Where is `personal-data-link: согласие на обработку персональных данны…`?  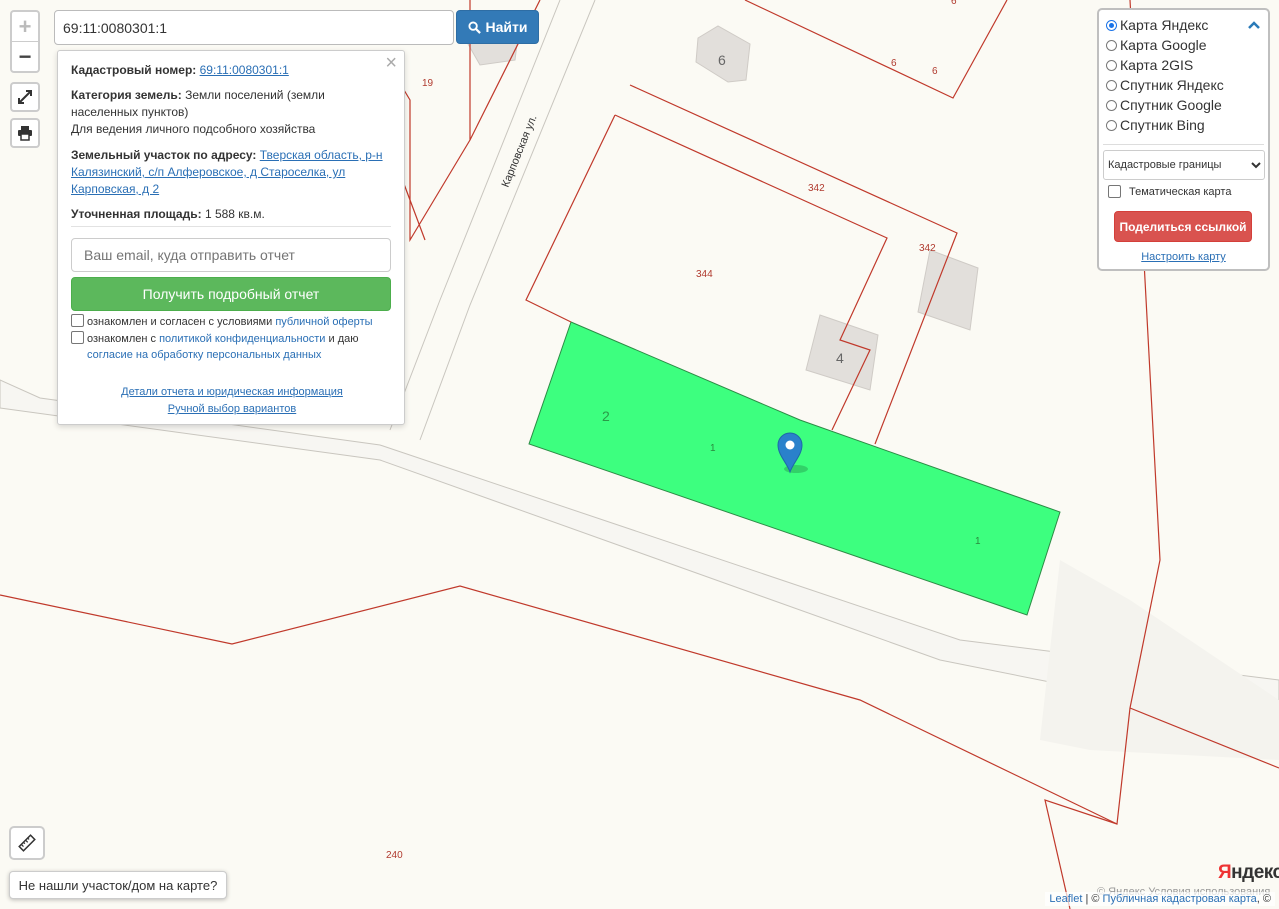 personal-data-link: согласие на обработку персональных данны… is located at coordinates (204, 355).